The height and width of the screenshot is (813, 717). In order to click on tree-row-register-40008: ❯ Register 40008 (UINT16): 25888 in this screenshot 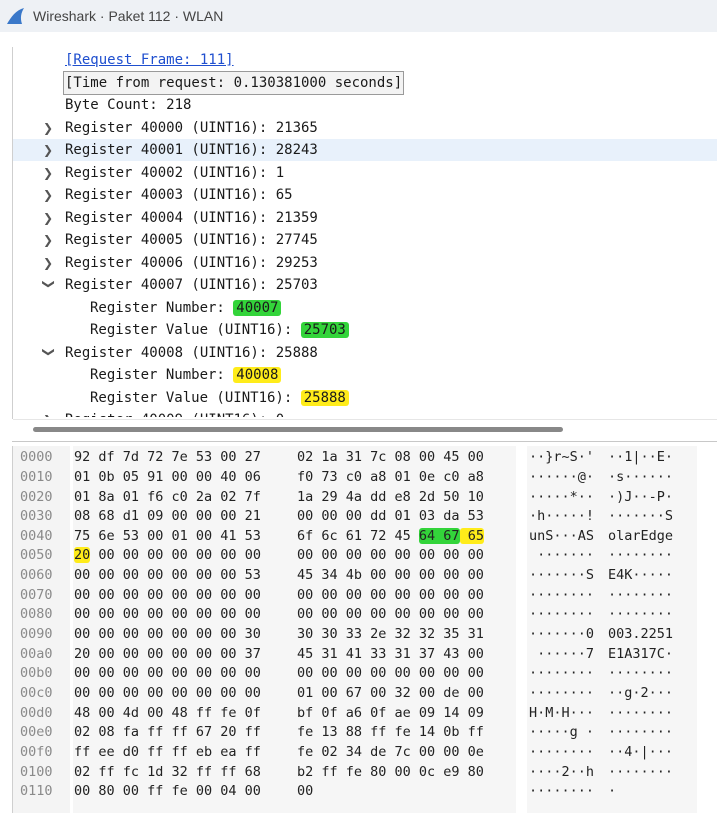, I will do `click(365, 353)`.